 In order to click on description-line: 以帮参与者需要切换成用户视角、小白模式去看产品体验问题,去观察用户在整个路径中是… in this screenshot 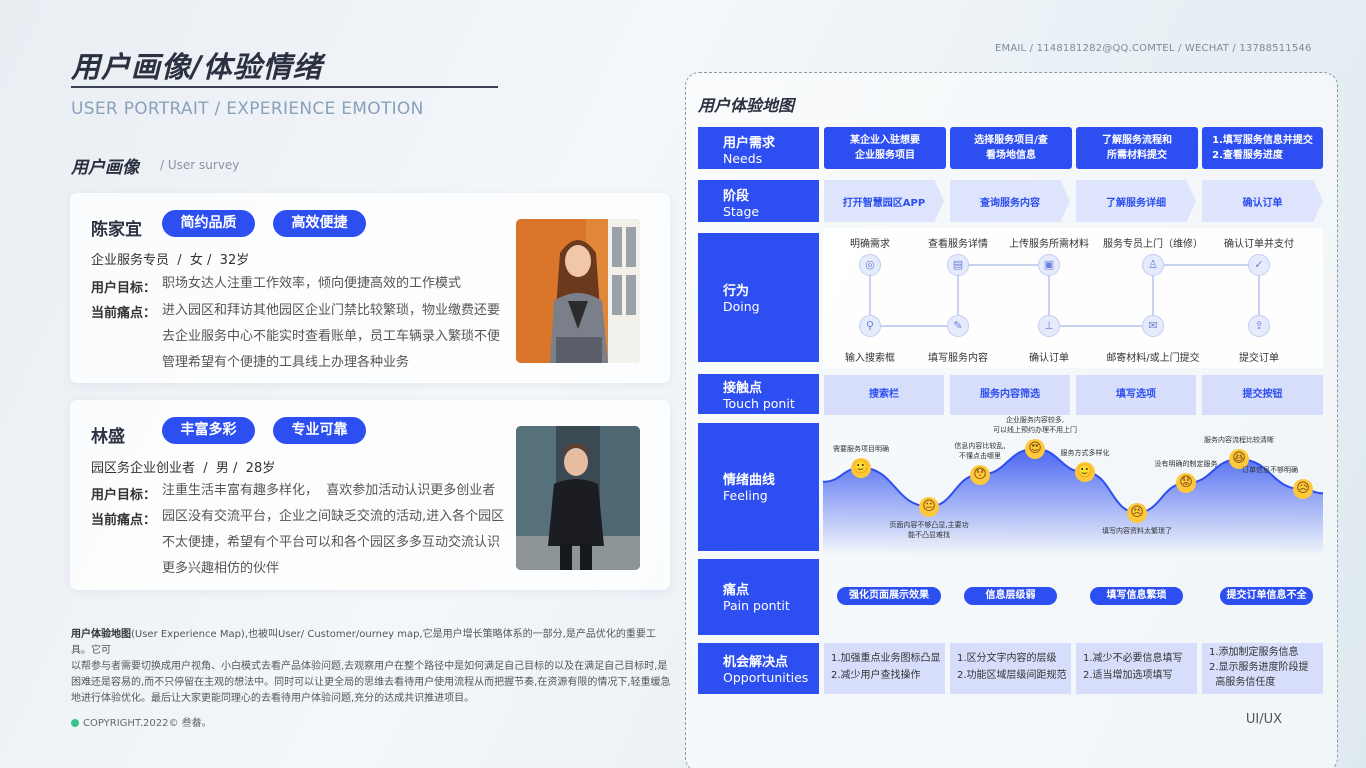, I will do `click(369, 666)`.